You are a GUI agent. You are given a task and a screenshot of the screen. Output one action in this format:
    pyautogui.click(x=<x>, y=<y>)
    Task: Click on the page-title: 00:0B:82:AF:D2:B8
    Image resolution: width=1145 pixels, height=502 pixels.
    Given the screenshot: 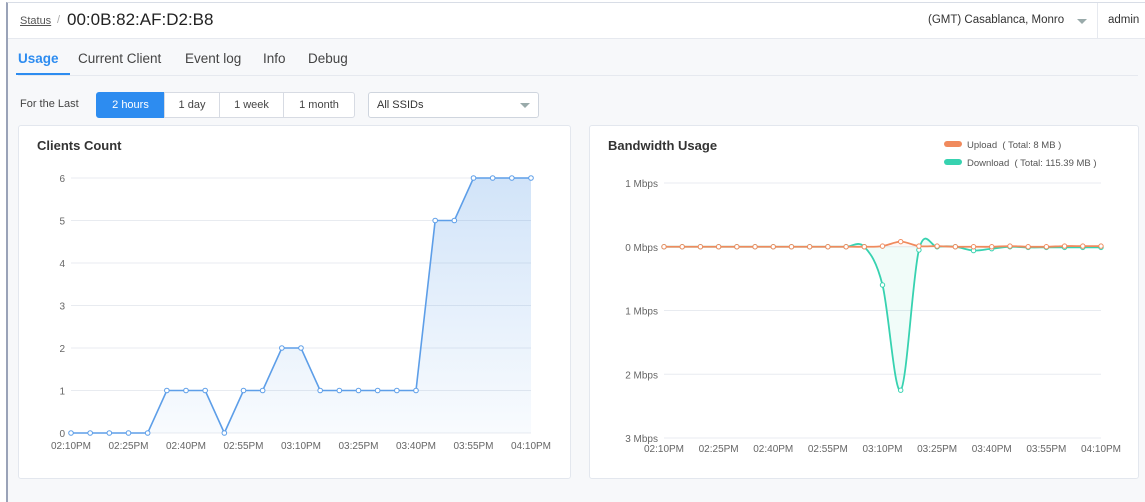 What is the action you would take?
    pyautogui.click(x=140, y=19)
    